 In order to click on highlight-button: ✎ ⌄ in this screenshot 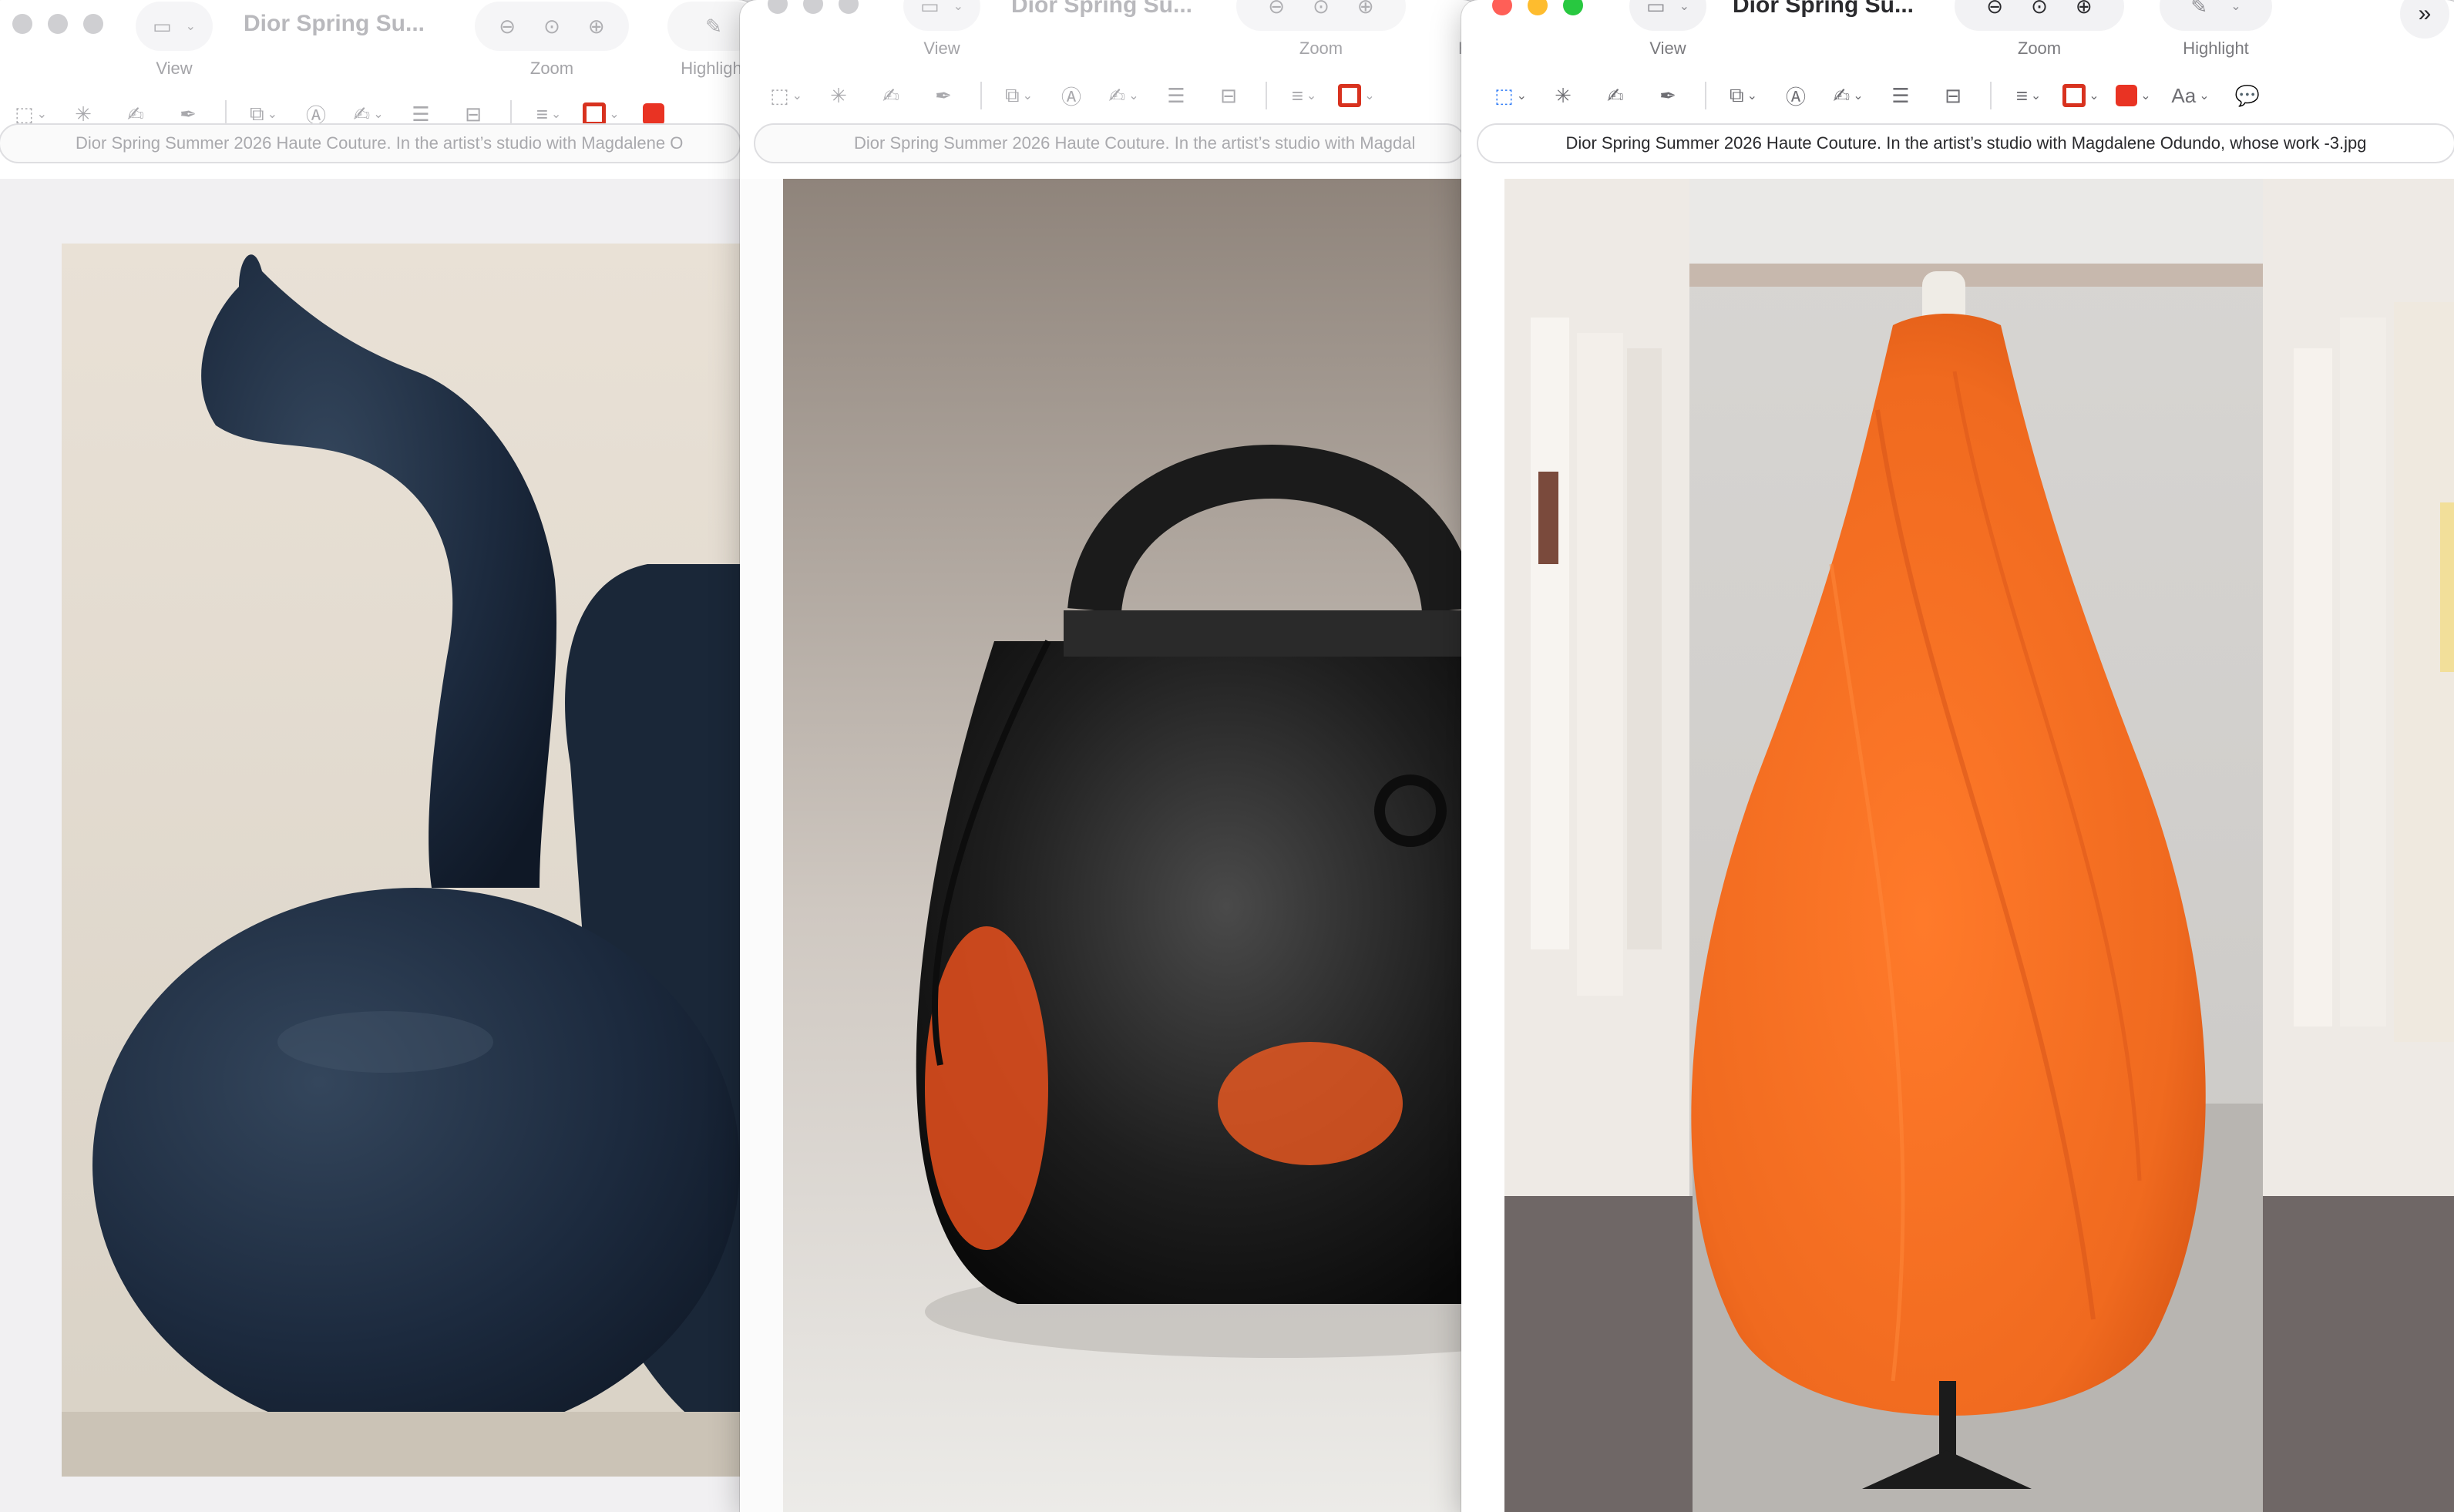, I will do `click(2216, 15)`.